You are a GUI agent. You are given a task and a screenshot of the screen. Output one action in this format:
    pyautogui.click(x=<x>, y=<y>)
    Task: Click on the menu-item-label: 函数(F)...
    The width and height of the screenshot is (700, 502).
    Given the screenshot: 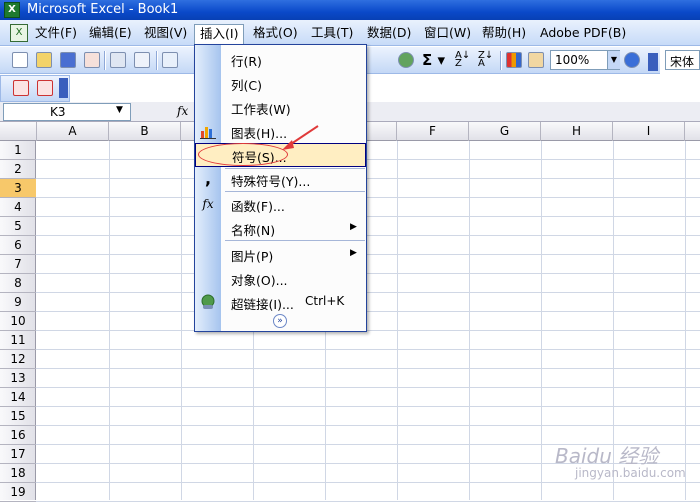 What is the action you would take?
    pyautogui.click(x=258, y=206)
    